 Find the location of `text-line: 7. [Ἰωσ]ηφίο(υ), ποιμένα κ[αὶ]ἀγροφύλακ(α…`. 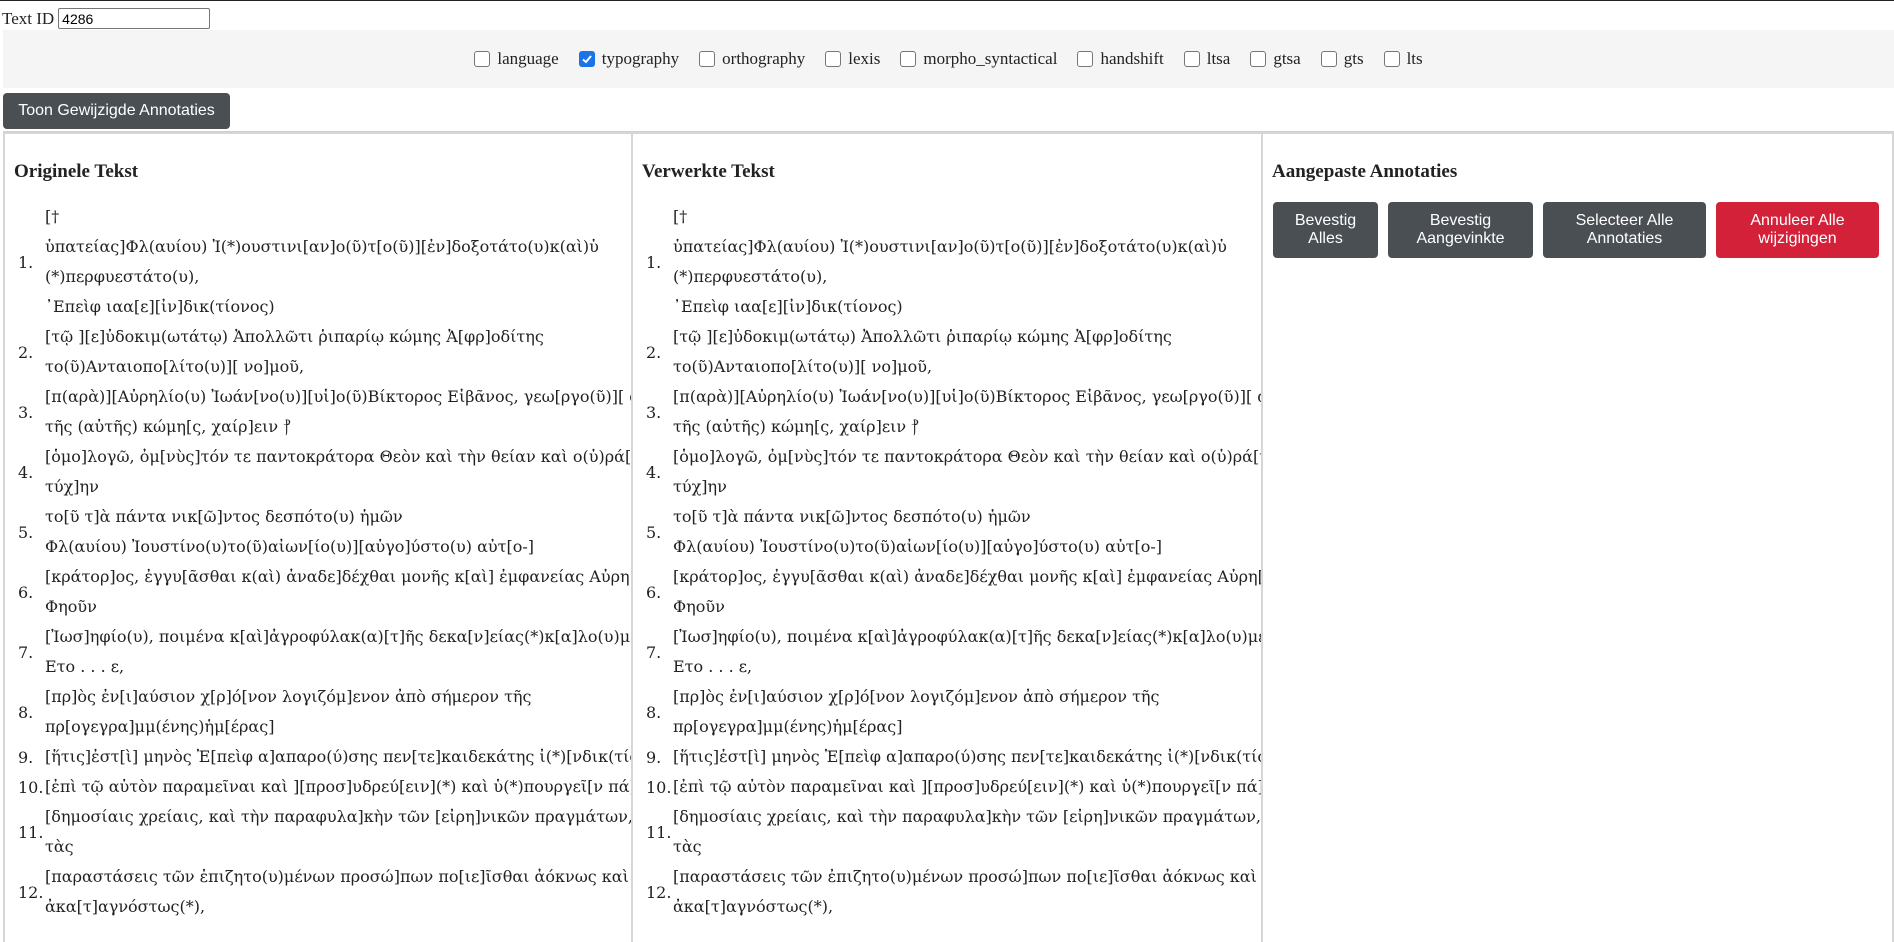

text-line: 7. [Ἰωσ]ηφίο(υ), ποιμένα κ[αὶ]ἀγροφύλακ(α… is located at coordinates (947, 652).